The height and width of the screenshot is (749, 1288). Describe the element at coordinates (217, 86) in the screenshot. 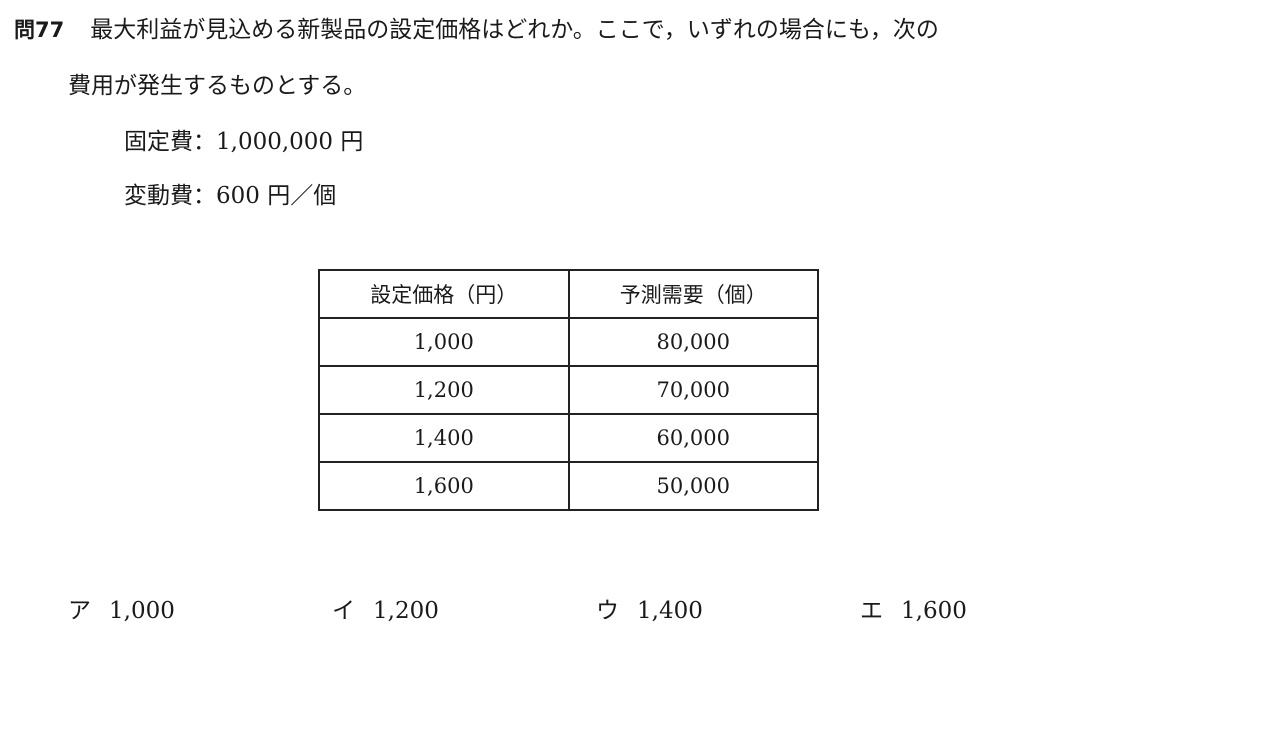

I see `question-text-line2: 費用が発生するものとする。` at that location.